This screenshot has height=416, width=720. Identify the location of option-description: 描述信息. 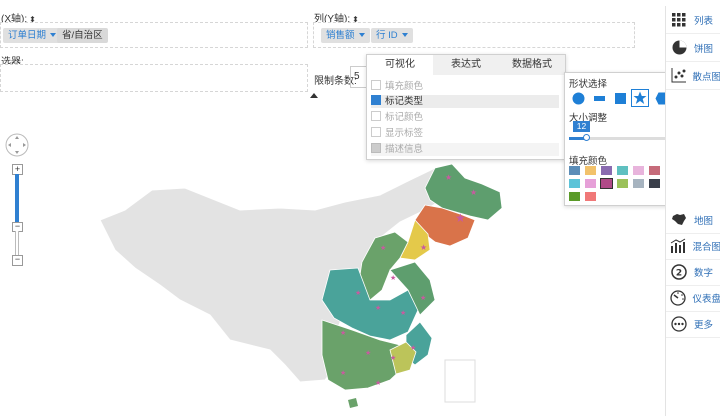
(465, 149).